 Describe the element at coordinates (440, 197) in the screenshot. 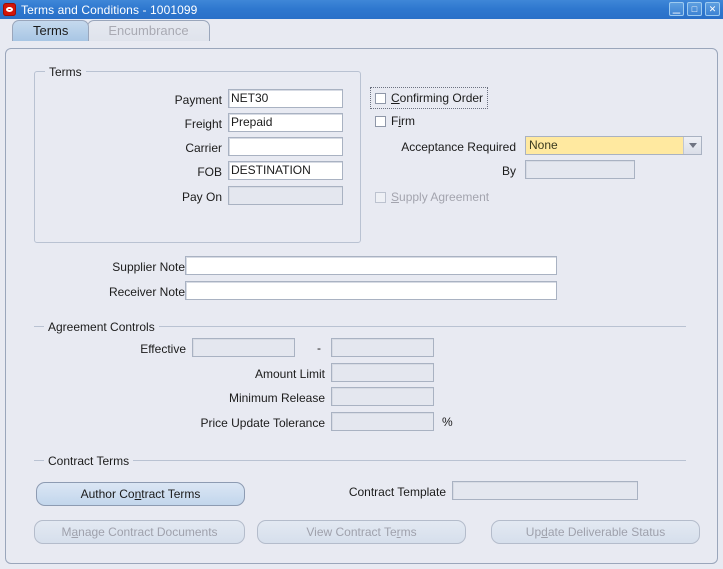

I see `supply-agreement-label: Supply Agreement` at that location.